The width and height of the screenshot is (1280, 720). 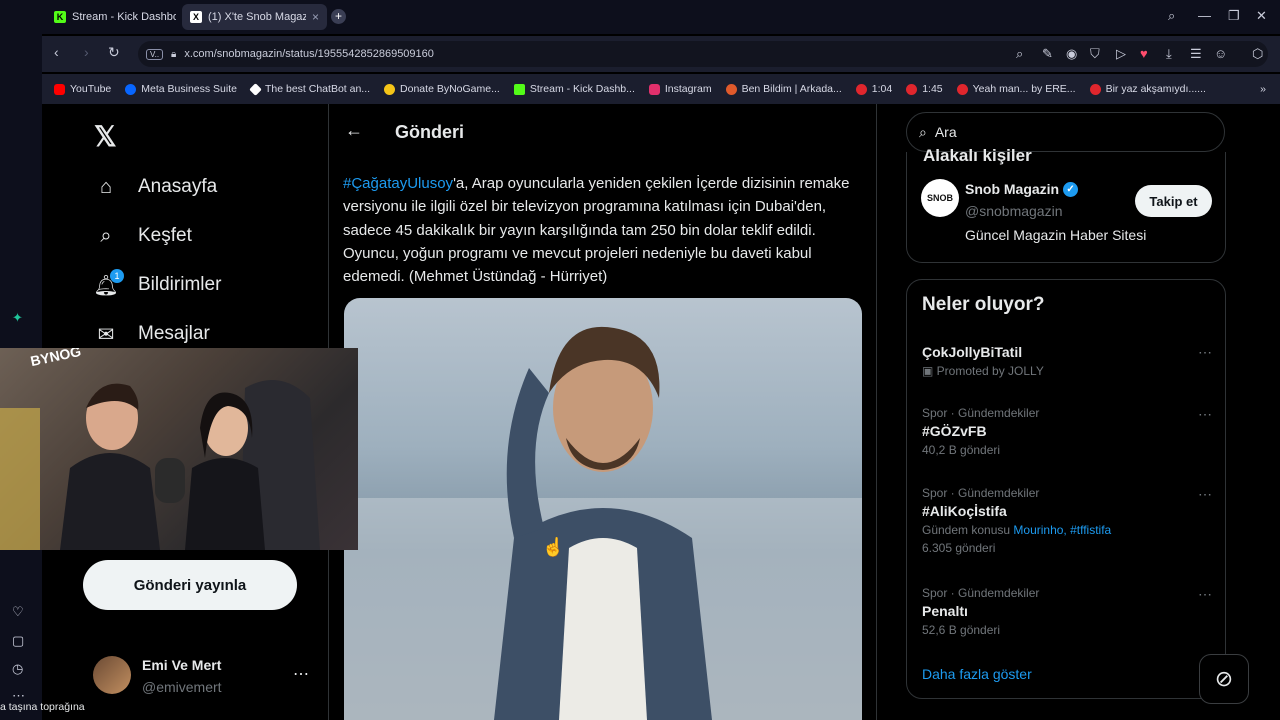 What do you see at coordinates (1173, 201) in the screenshot?
I see `follow-button: Takip et` at bounding box center [1173, 201].